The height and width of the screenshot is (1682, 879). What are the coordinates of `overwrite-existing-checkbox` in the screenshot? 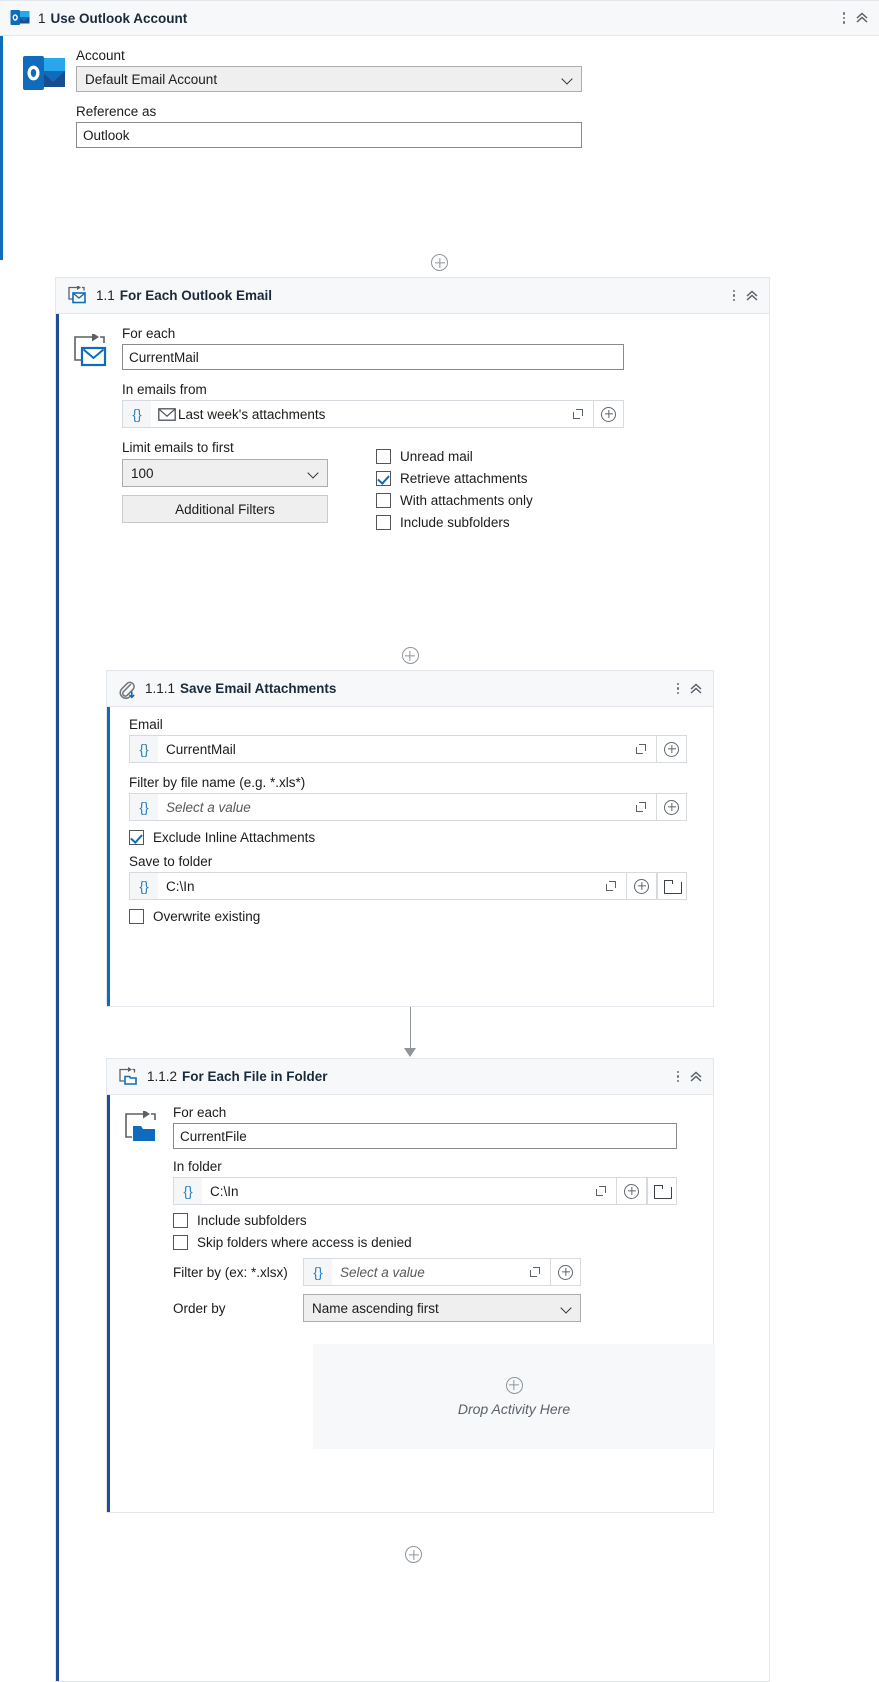 It's located at (136, 916).